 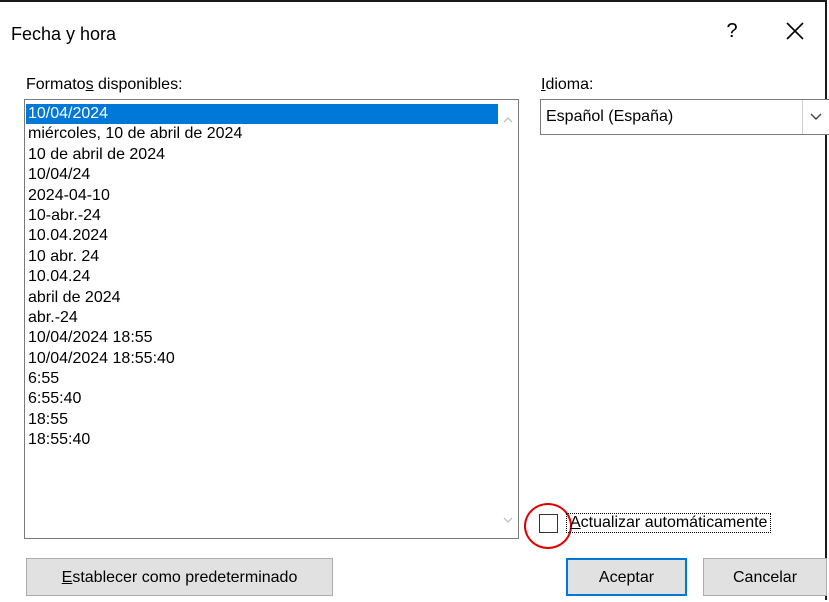 I want to click on format-list-item: 10/04/24, so click(x=264, y=175).